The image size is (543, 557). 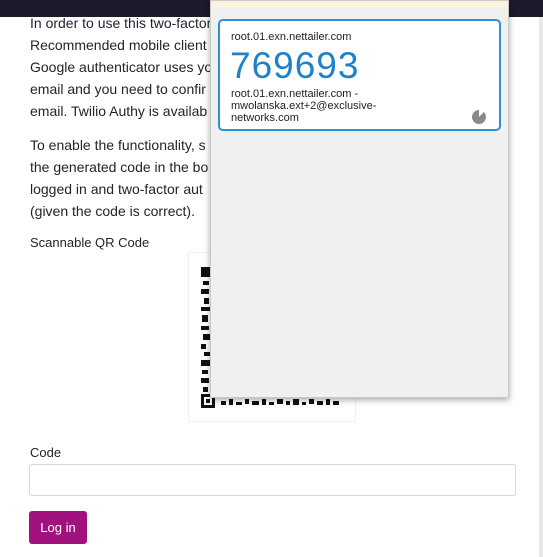 What do you see at coordinates (294, 66) in the screenshot?
I see `otp-code: 769693` at bounding box center [294, 66].